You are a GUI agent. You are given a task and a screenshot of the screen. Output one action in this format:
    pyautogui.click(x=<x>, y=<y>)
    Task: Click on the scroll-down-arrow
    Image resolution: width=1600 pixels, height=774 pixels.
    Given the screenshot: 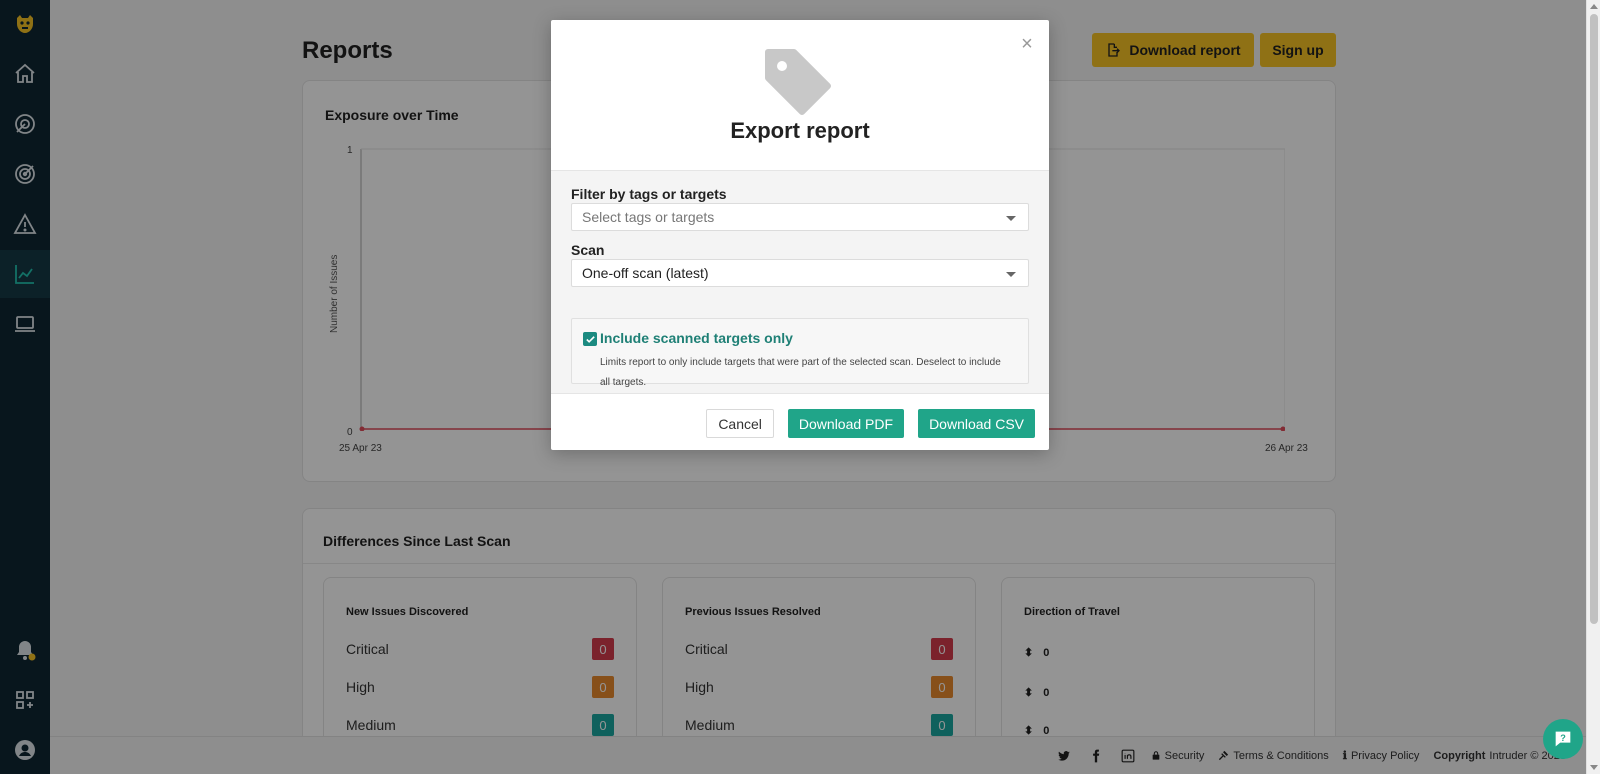 What is the action you would take?
    pyautogui.click(x=1594, y=767)
    